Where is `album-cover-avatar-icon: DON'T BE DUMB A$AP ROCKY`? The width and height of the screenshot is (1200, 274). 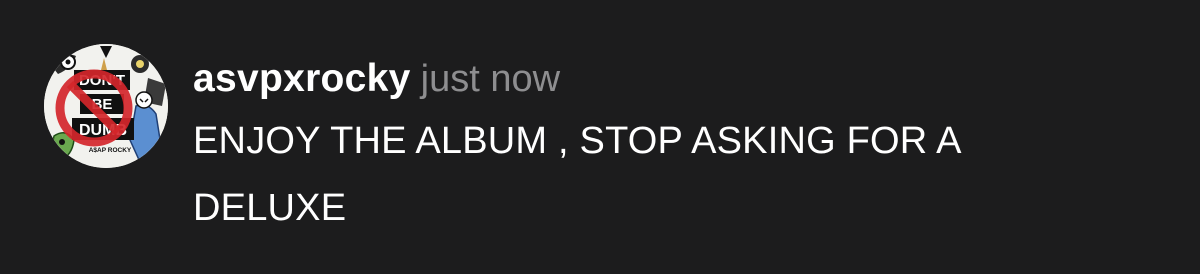 album-cover-avatar-icon: DON'T BE DUMB A$AP ROCKY is located at coordinates (106, 106).